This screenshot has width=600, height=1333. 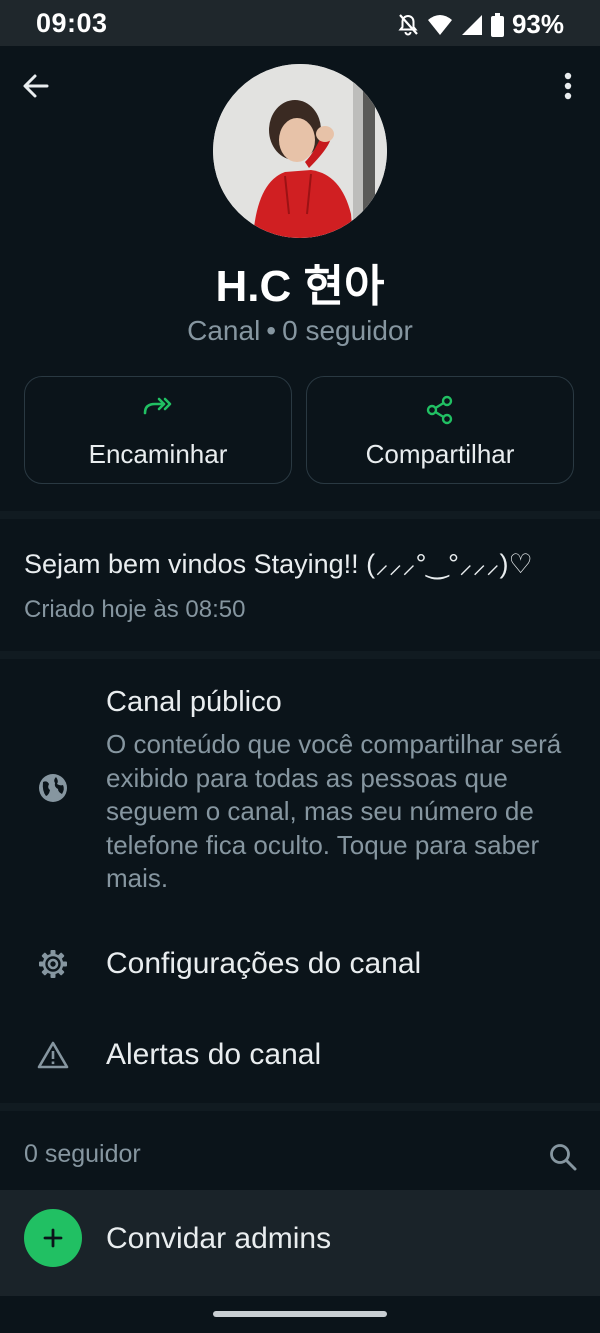 I want to click on channel-avatar, so click(x=300, y=151).